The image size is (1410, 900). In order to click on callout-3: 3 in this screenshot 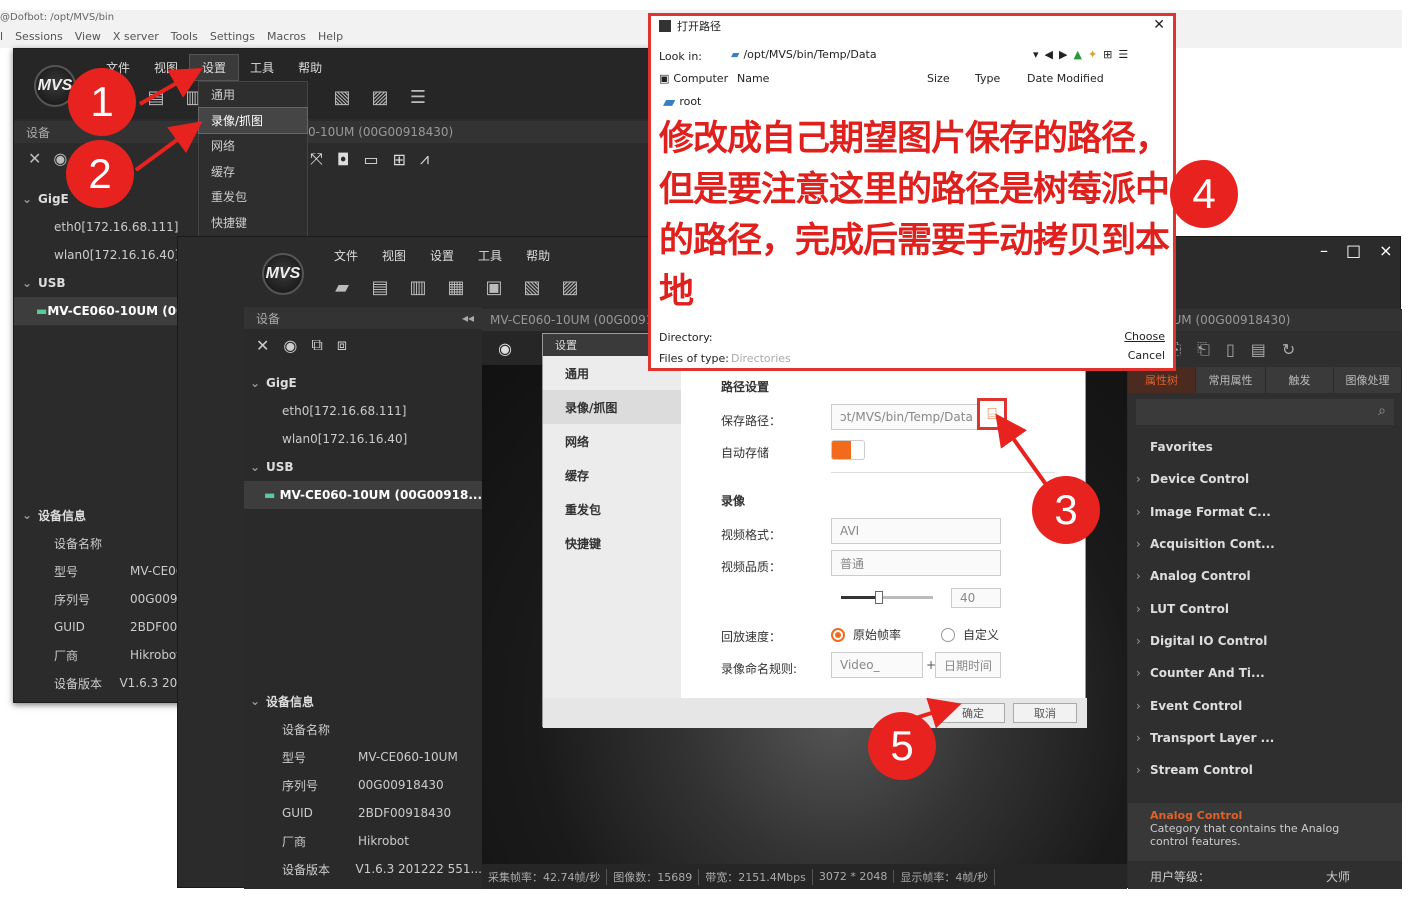, I will do `click(1066, 510)`.